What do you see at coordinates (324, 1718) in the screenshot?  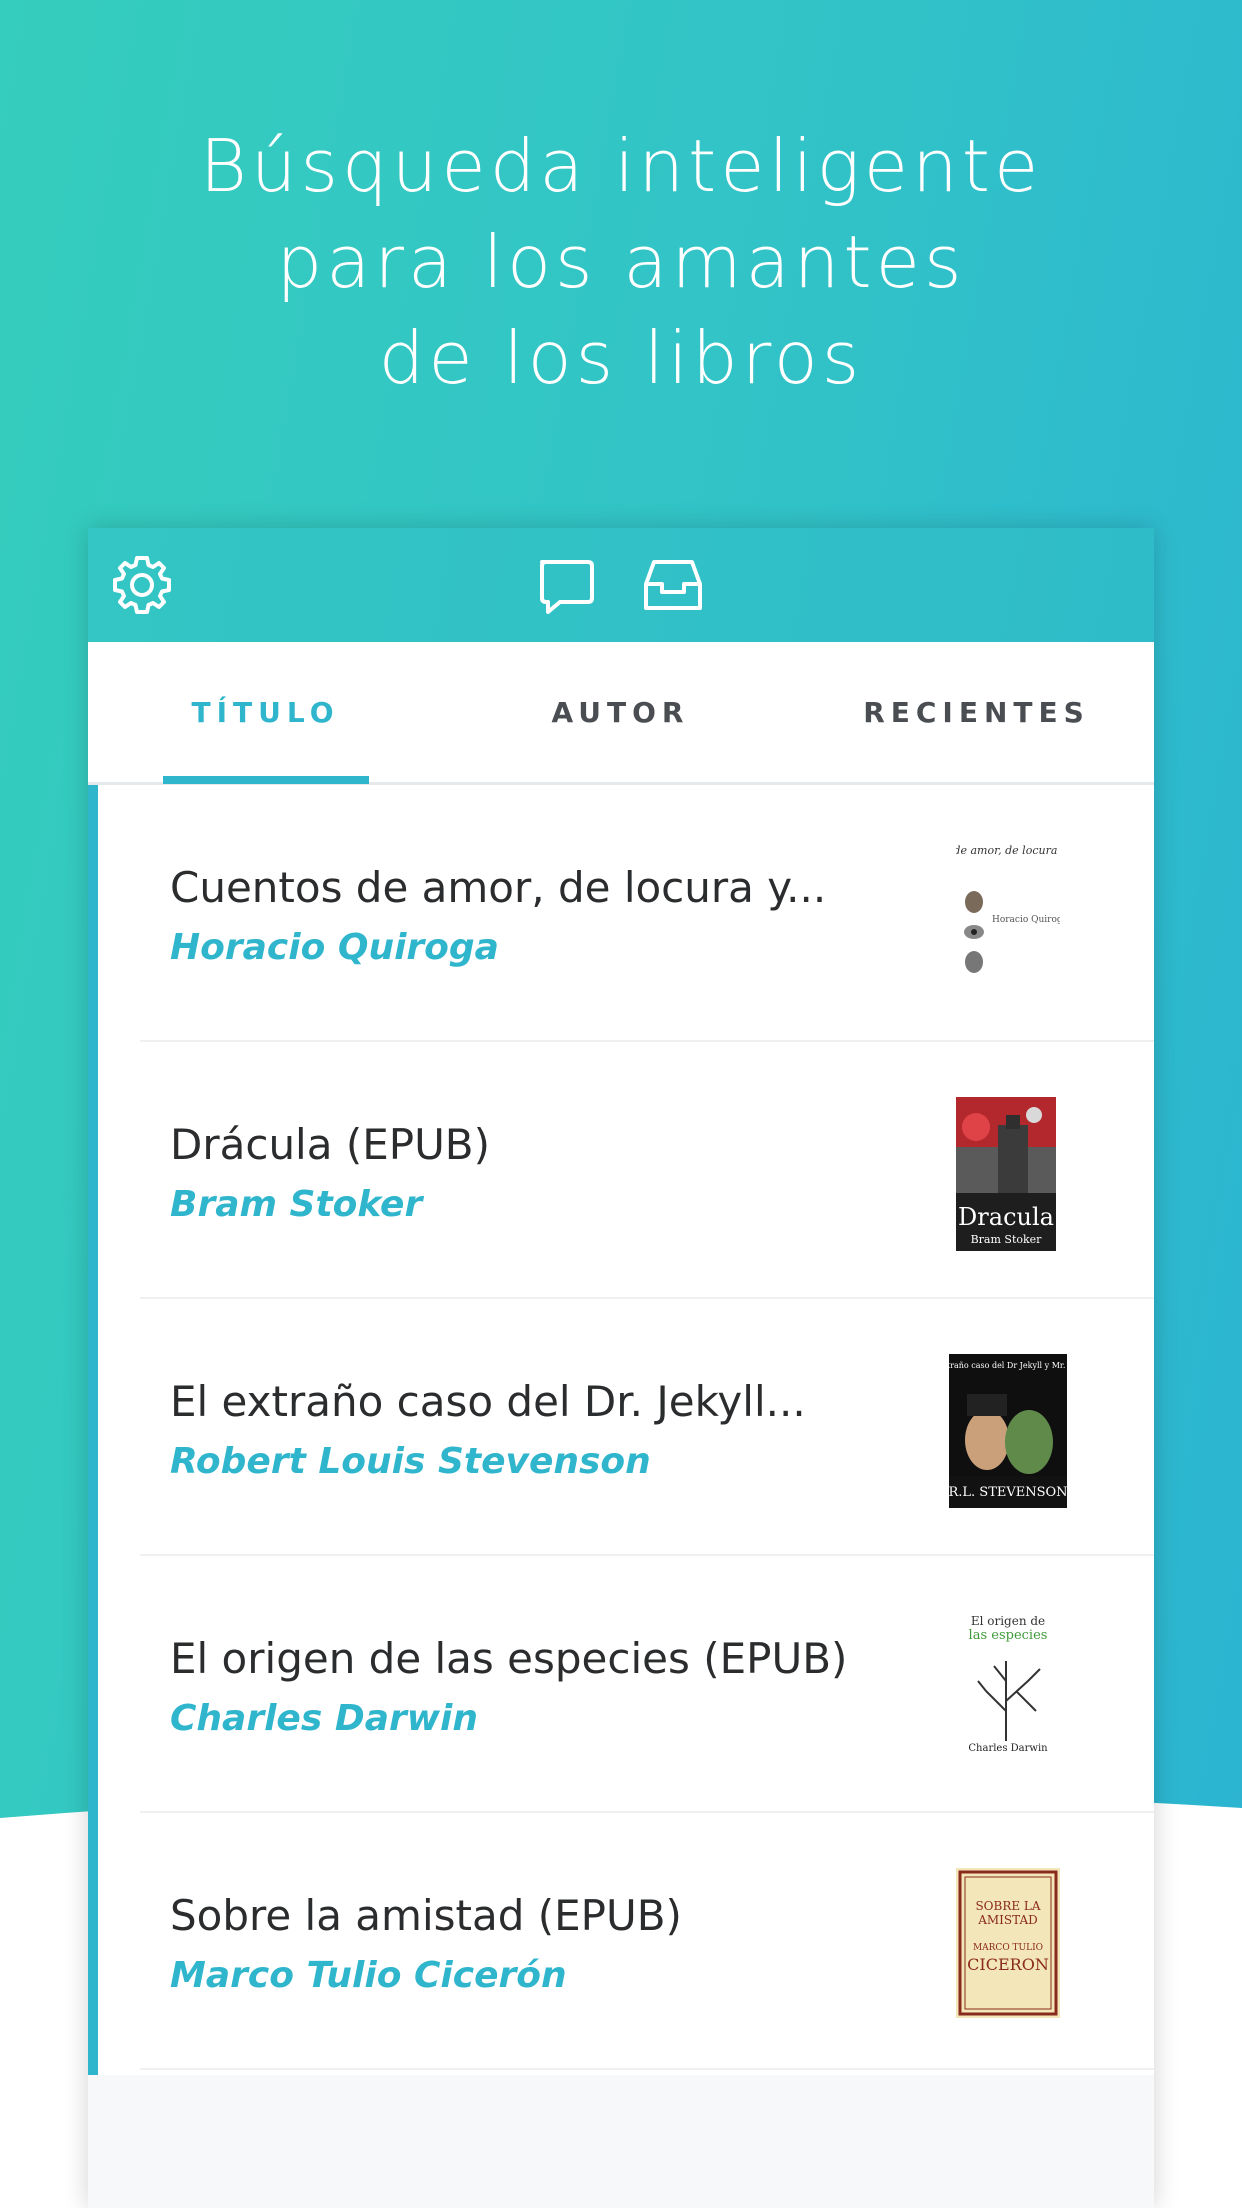 I see `book-author: Charles Darwin` at bounding box center [324, 1718].